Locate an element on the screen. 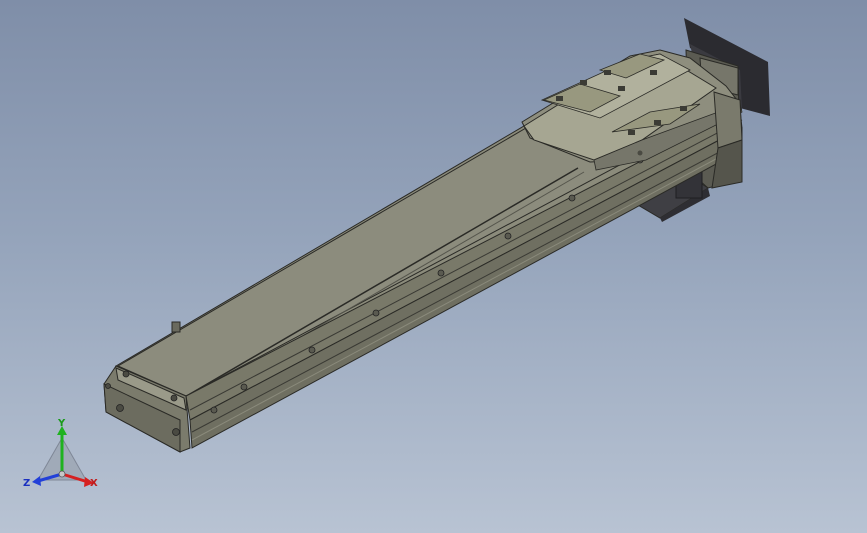  coordinate-triad: Y X Z is located at coordinates (62, 458).